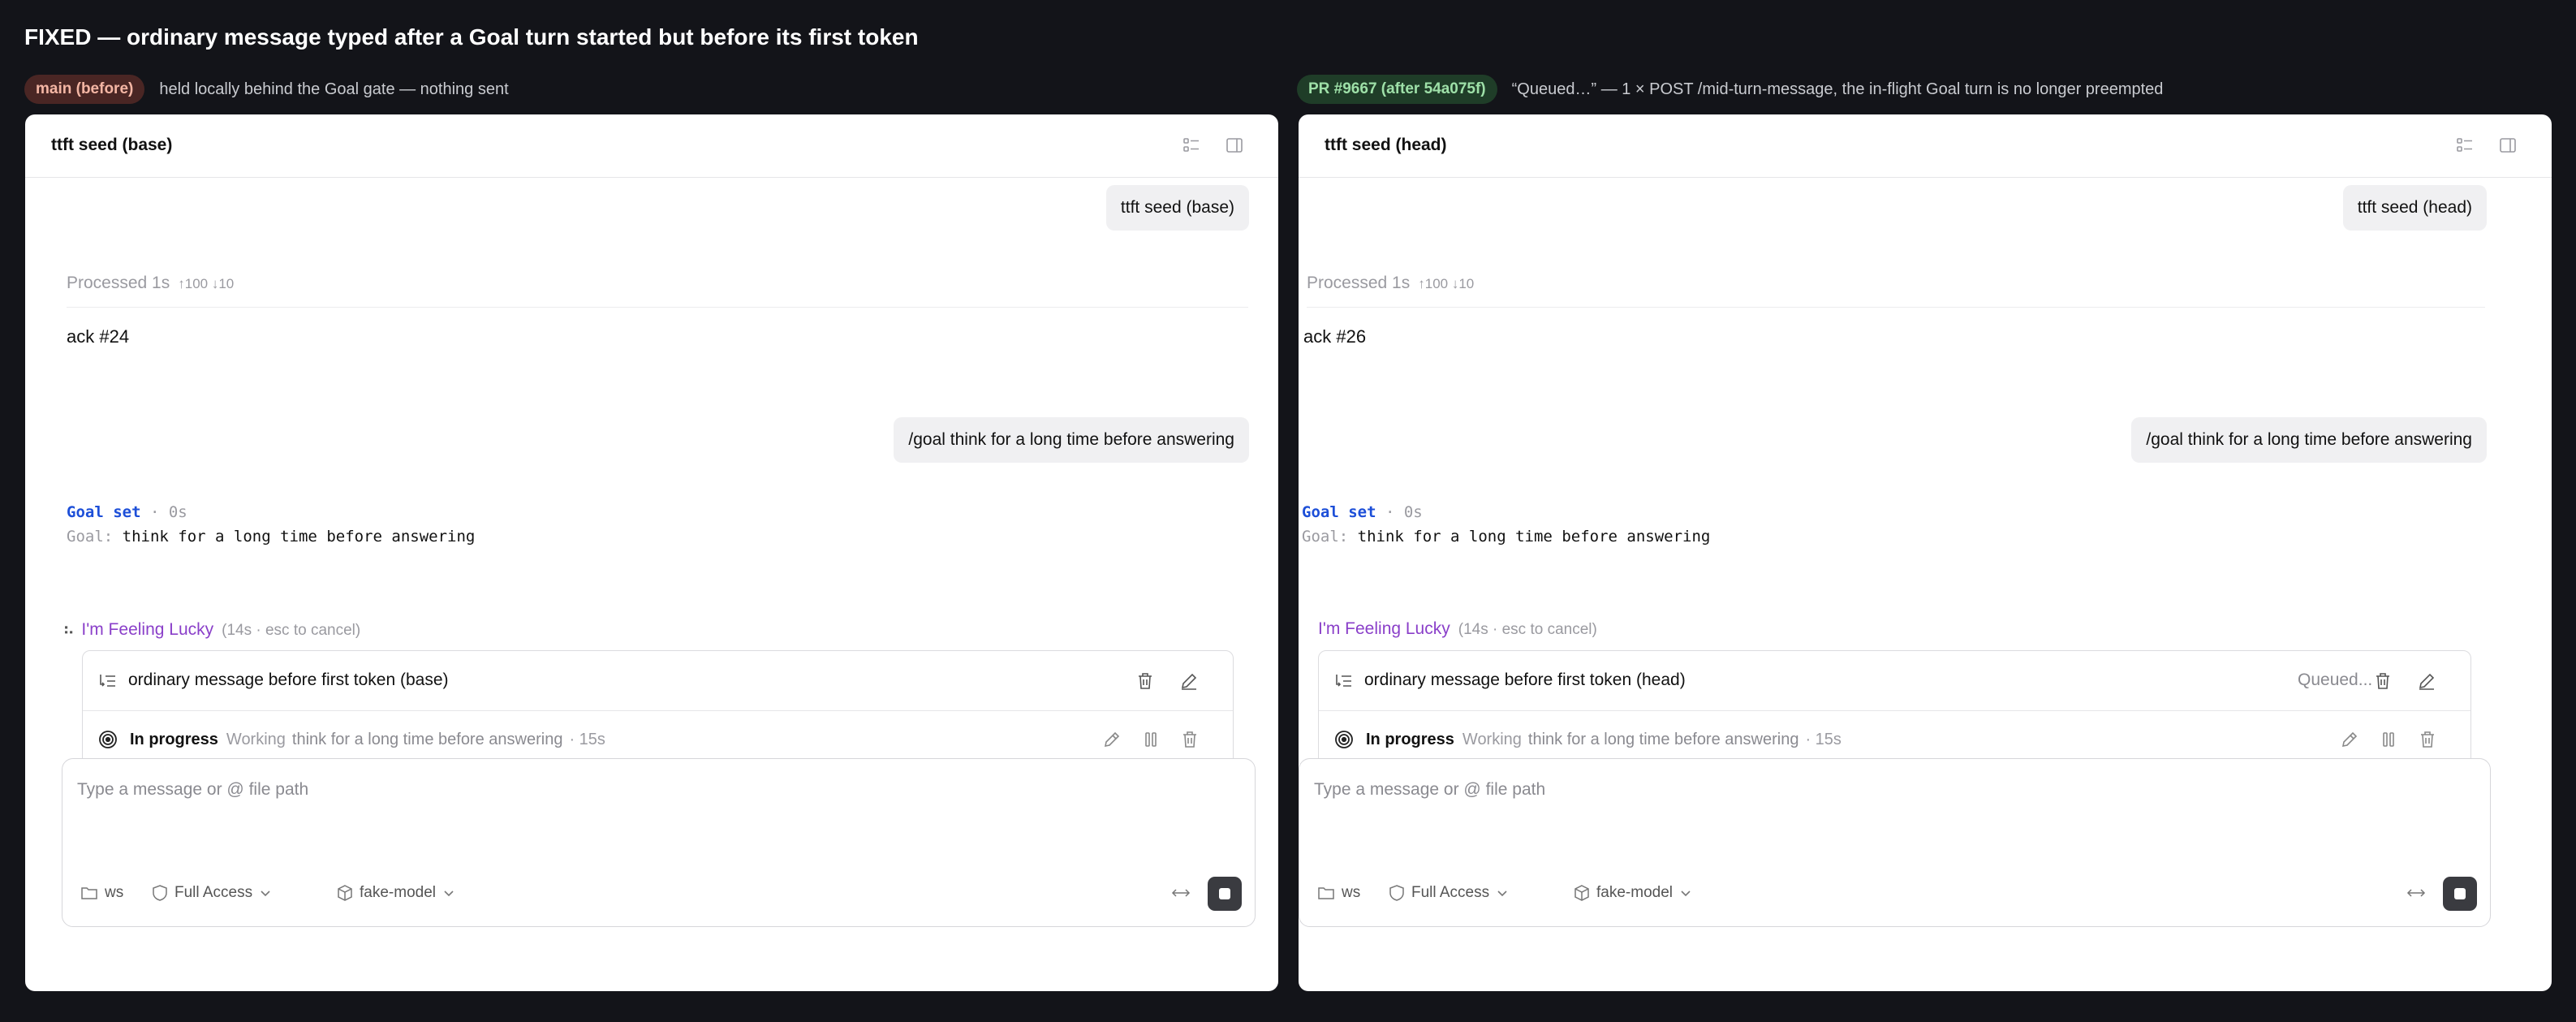  I want to click on before-badge: main (before), so click(84, 89).